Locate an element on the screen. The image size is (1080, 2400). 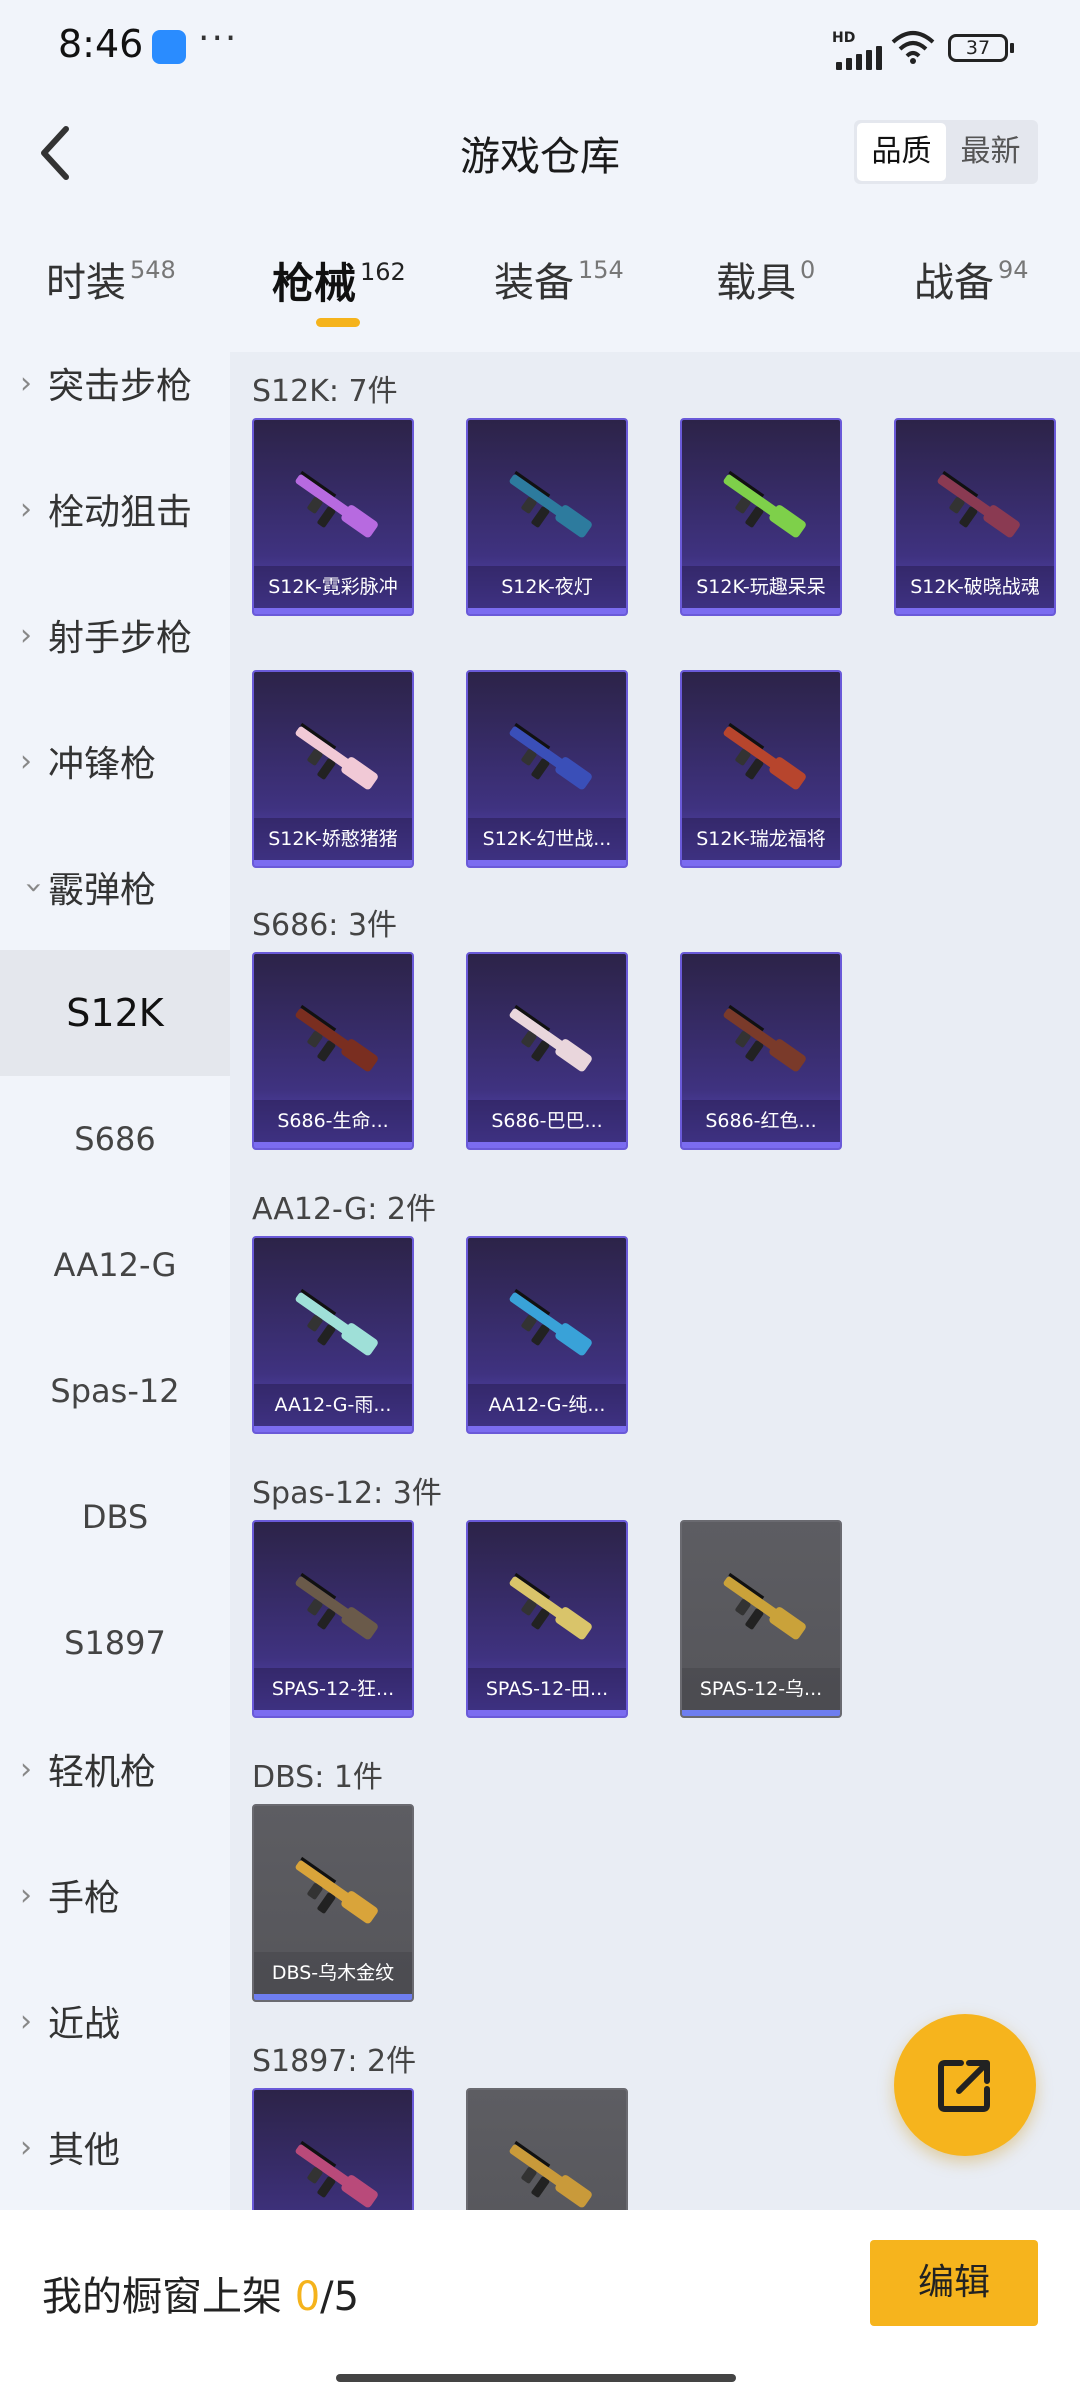
group-title: S12K: 7件 is located at coordinates (325, 391).